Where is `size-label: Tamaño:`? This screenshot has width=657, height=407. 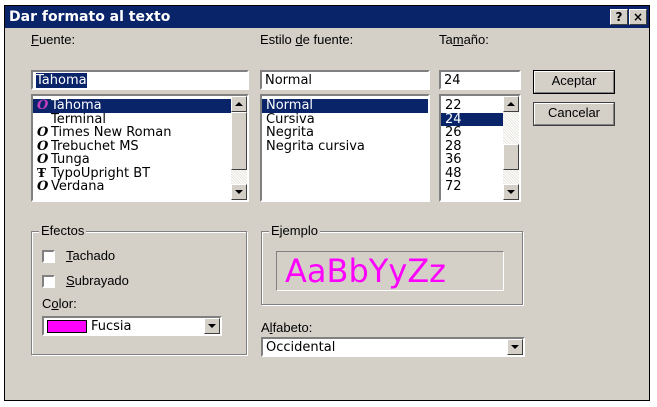 size-label: Tamaño: is located at coordinates (464, 39).